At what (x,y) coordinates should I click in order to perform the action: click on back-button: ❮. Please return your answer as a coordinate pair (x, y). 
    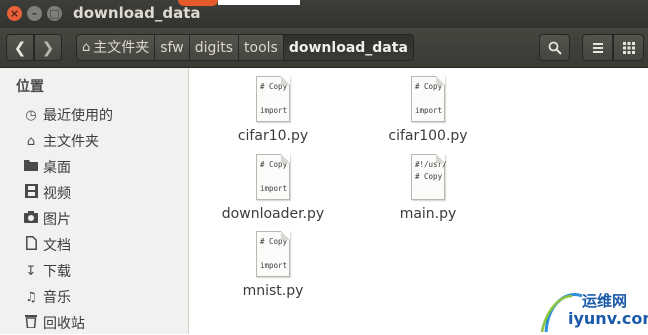
    Looking at the image, I should click on (20, 47).